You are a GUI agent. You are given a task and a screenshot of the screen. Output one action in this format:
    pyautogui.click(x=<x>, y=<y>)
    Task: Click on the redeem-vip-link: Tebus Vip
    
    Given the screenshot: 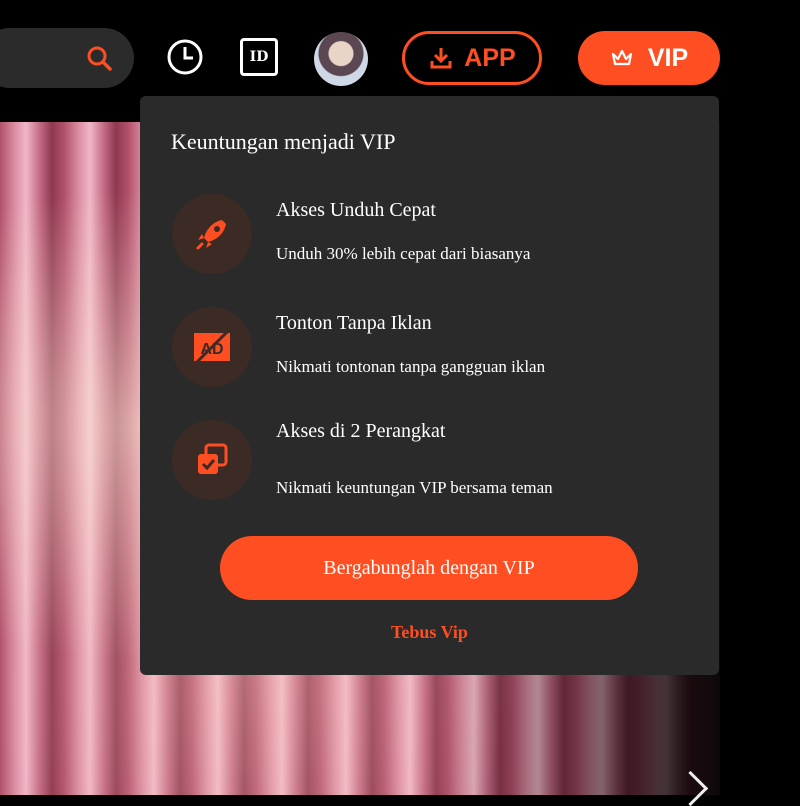 What is the action you would take?
    pyautogui.click(x=429, y=632)
    